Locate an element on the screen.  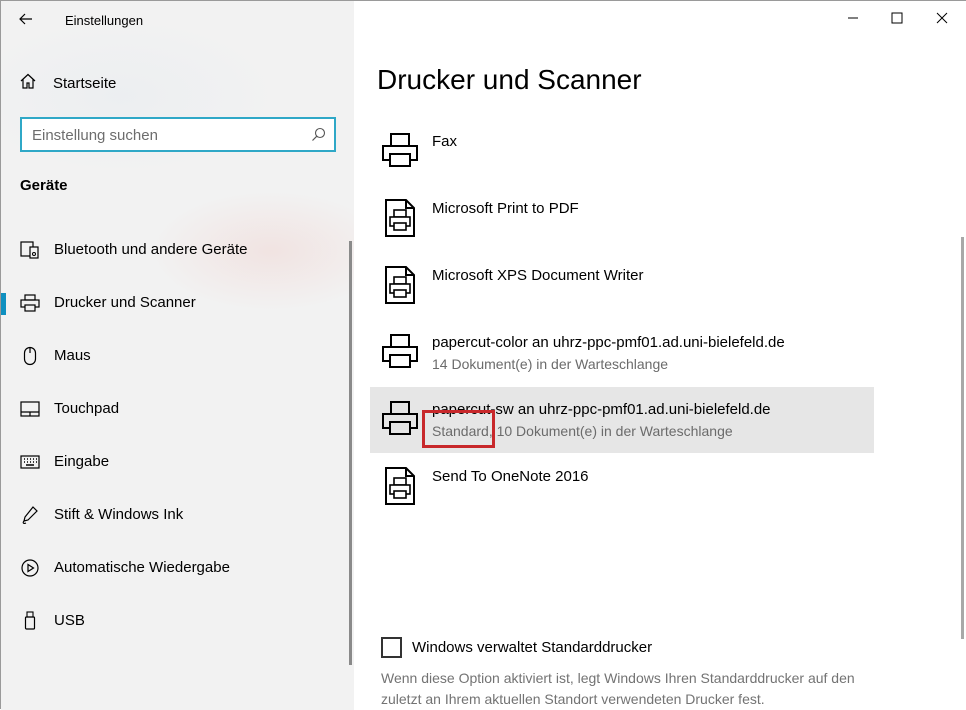
sidebar-item-label: Drucker und Scanner is located at coordinates (125, 302).